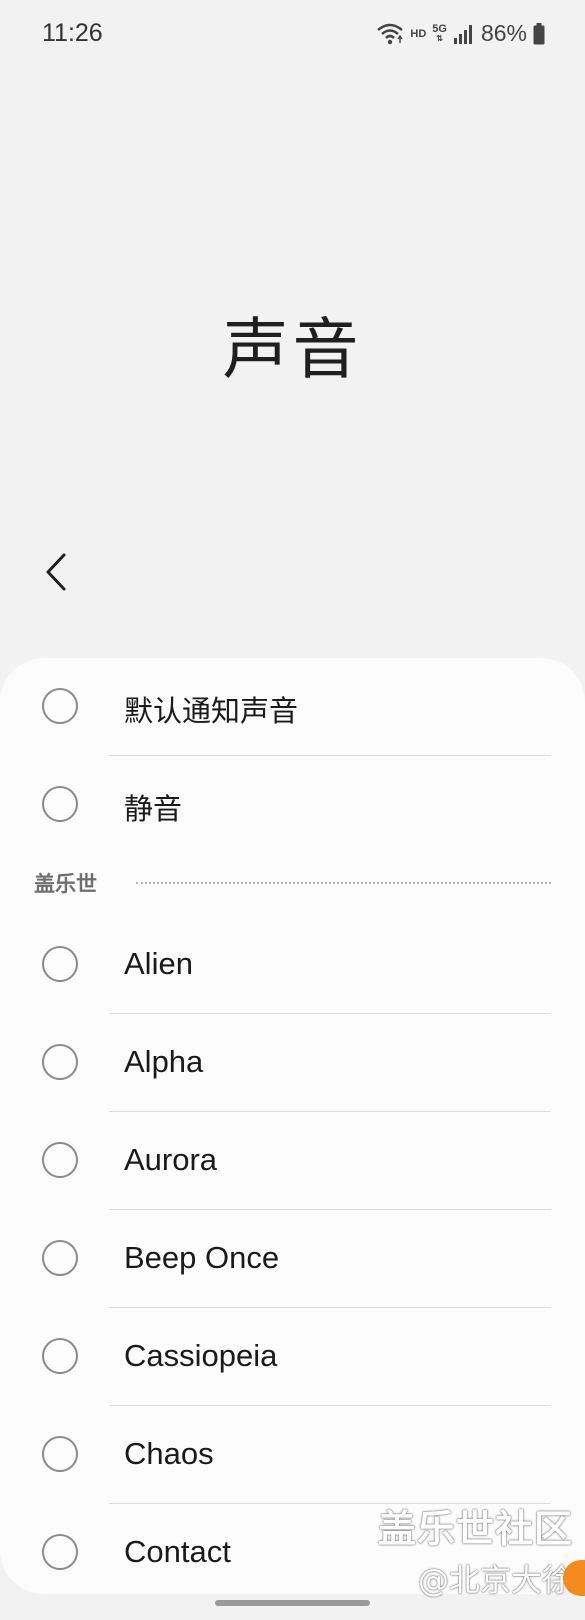 The height and width of the screenshot is (1620, 585). What do you see at coordinates (153, 809) in the screenshot?
I see `item-label: 静音` at bounding box center [153, 809].